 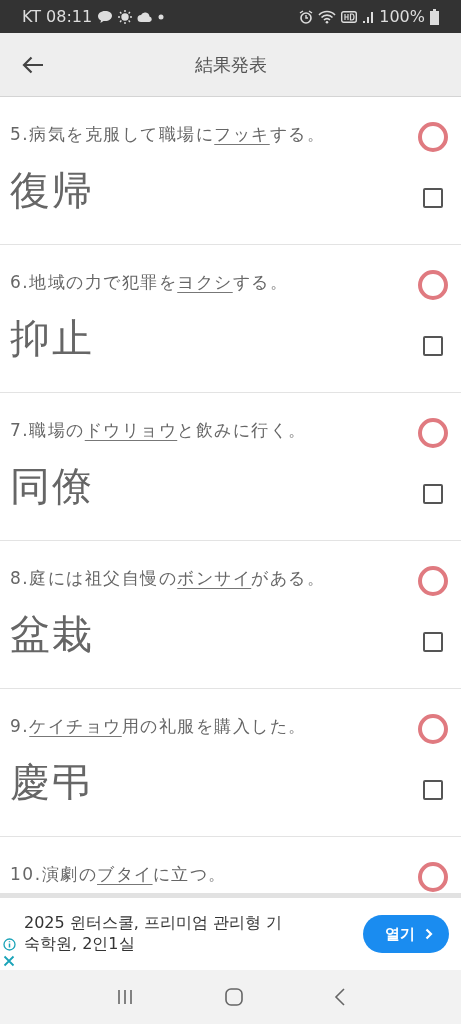 I want to click on answer-kanji: 慶弔, so click(x=52, y=782).